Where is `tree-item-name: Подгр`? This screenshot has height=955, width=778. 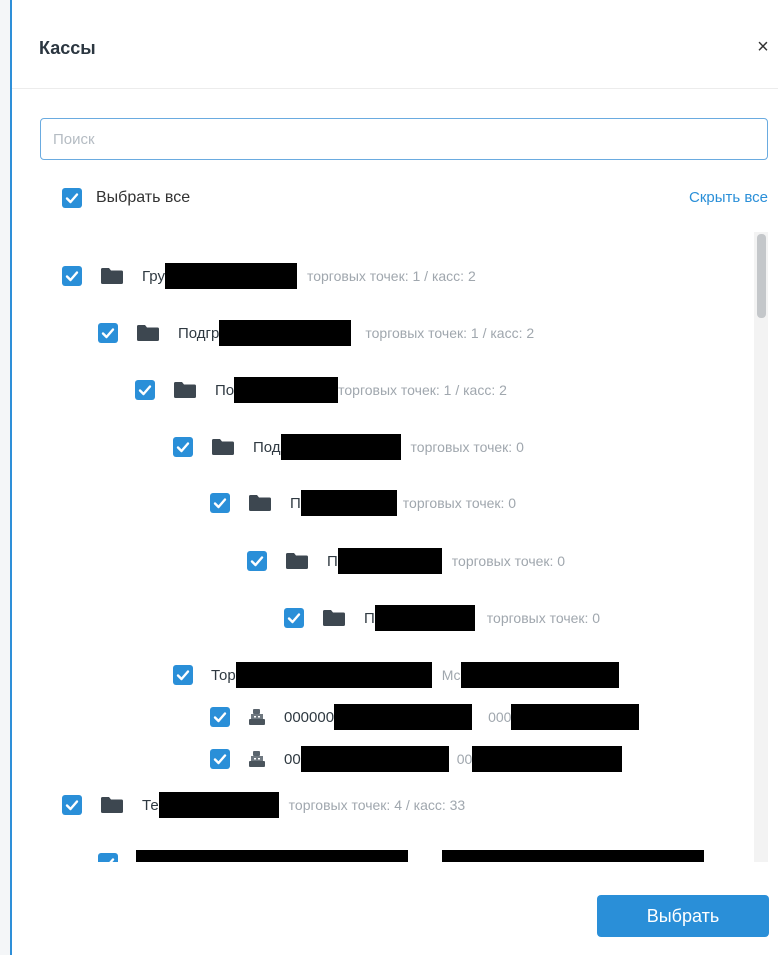
tree-item-name: Подгр is located at coordinates (265, 333).